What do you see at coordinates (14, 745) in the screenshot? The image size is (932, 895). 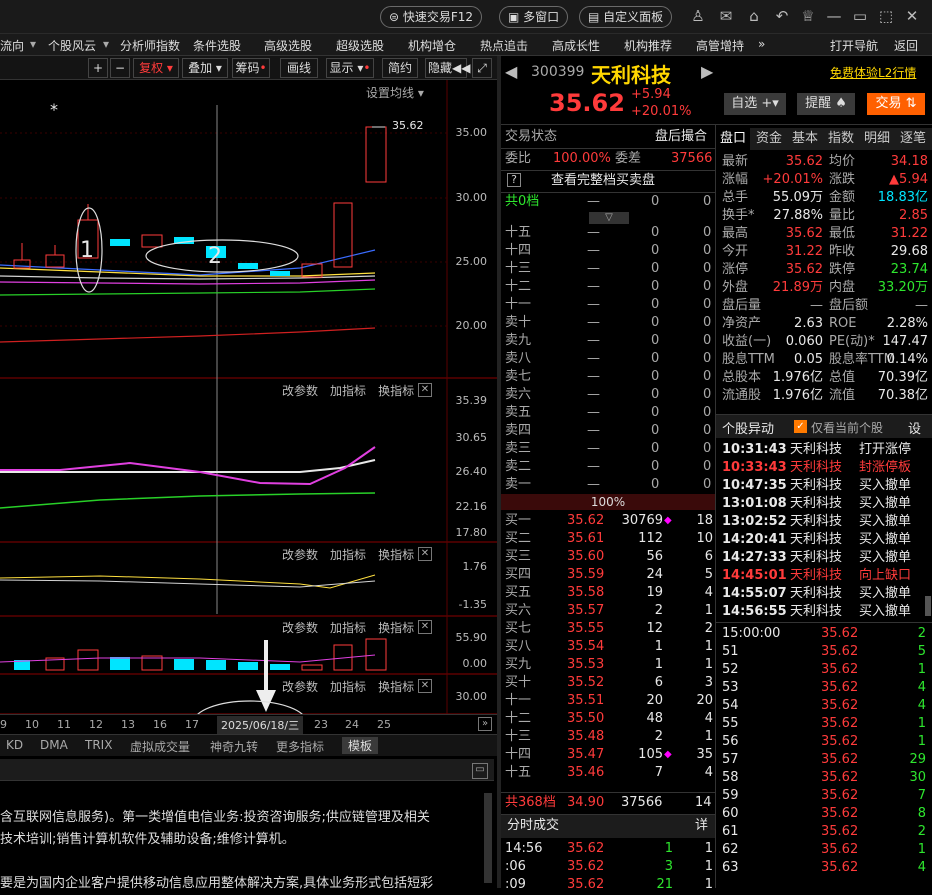 I see `tab-kd: KD` at bounding box center [14, 745].